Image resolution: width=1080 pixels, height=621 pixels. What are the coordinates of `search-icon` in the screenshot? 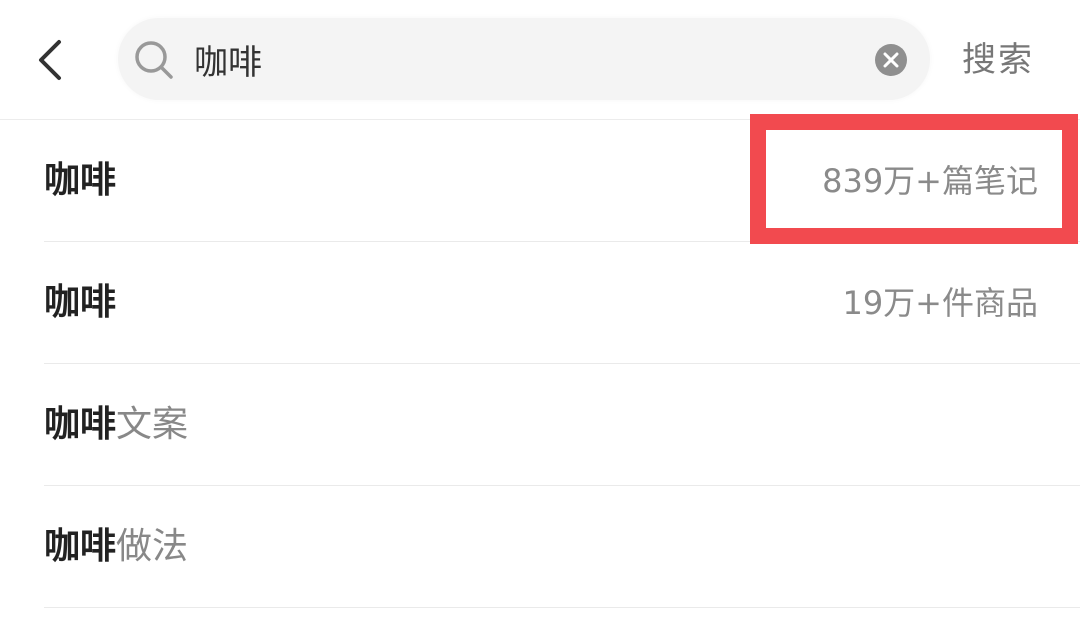 It's located at (154, 60).